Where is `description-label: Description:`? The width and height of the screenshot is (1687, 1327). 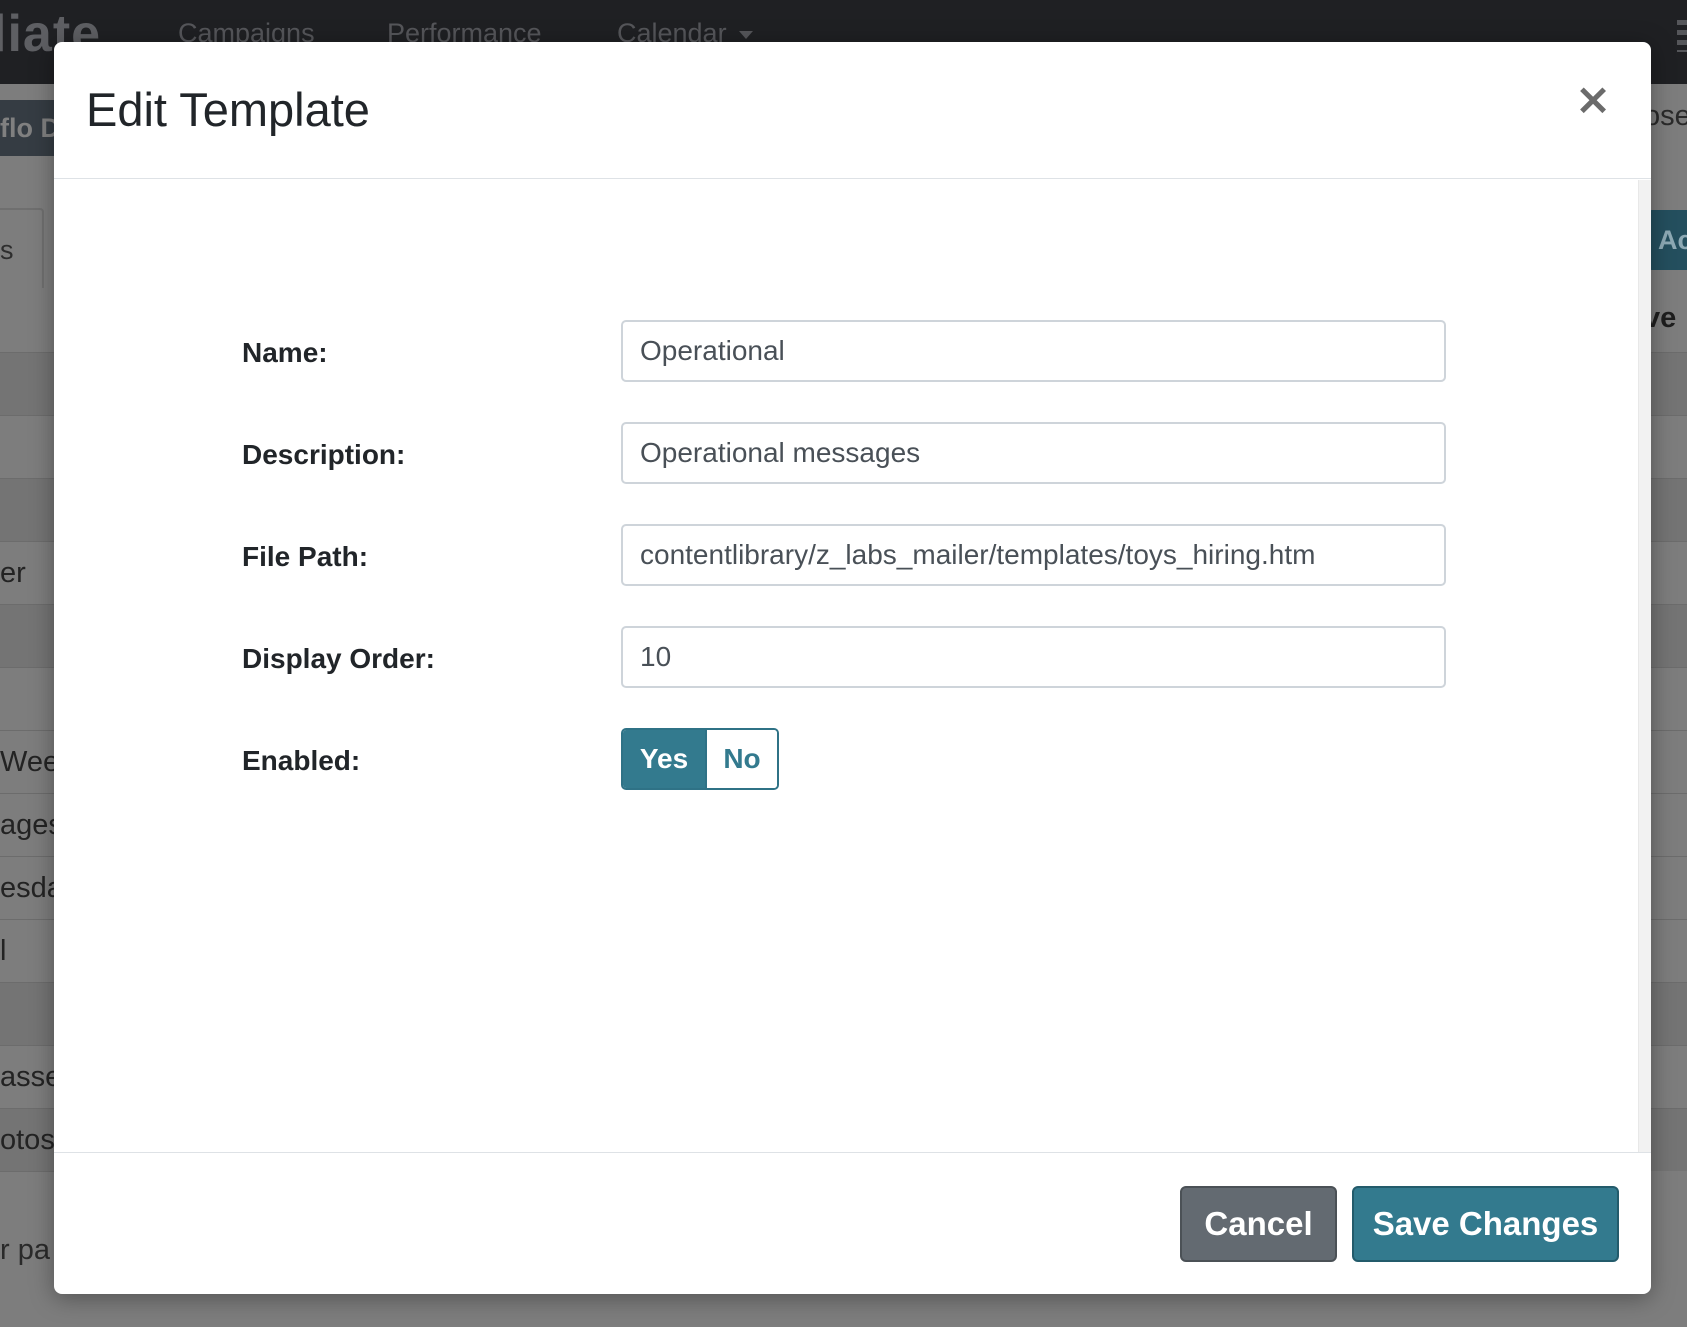 description-label: Description: is located at coordinates (324, 454).